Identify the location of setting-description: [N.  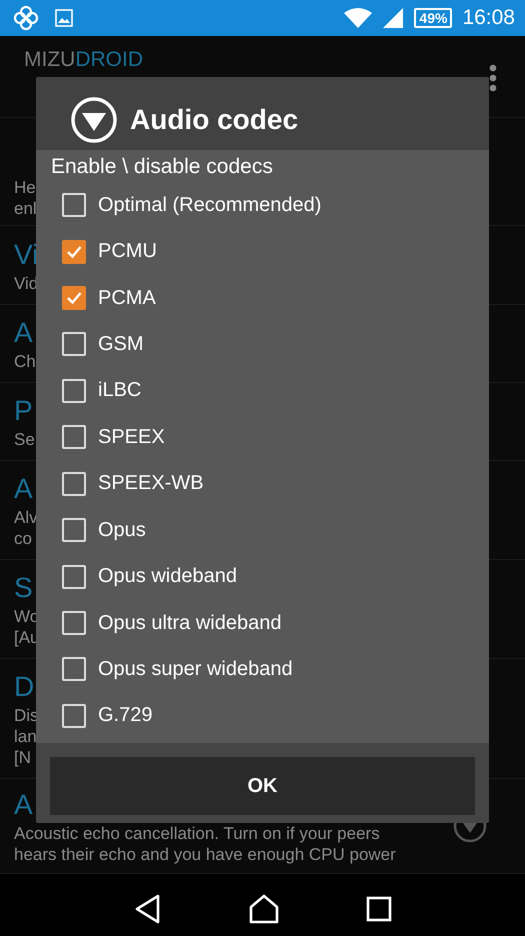
(23, 757).